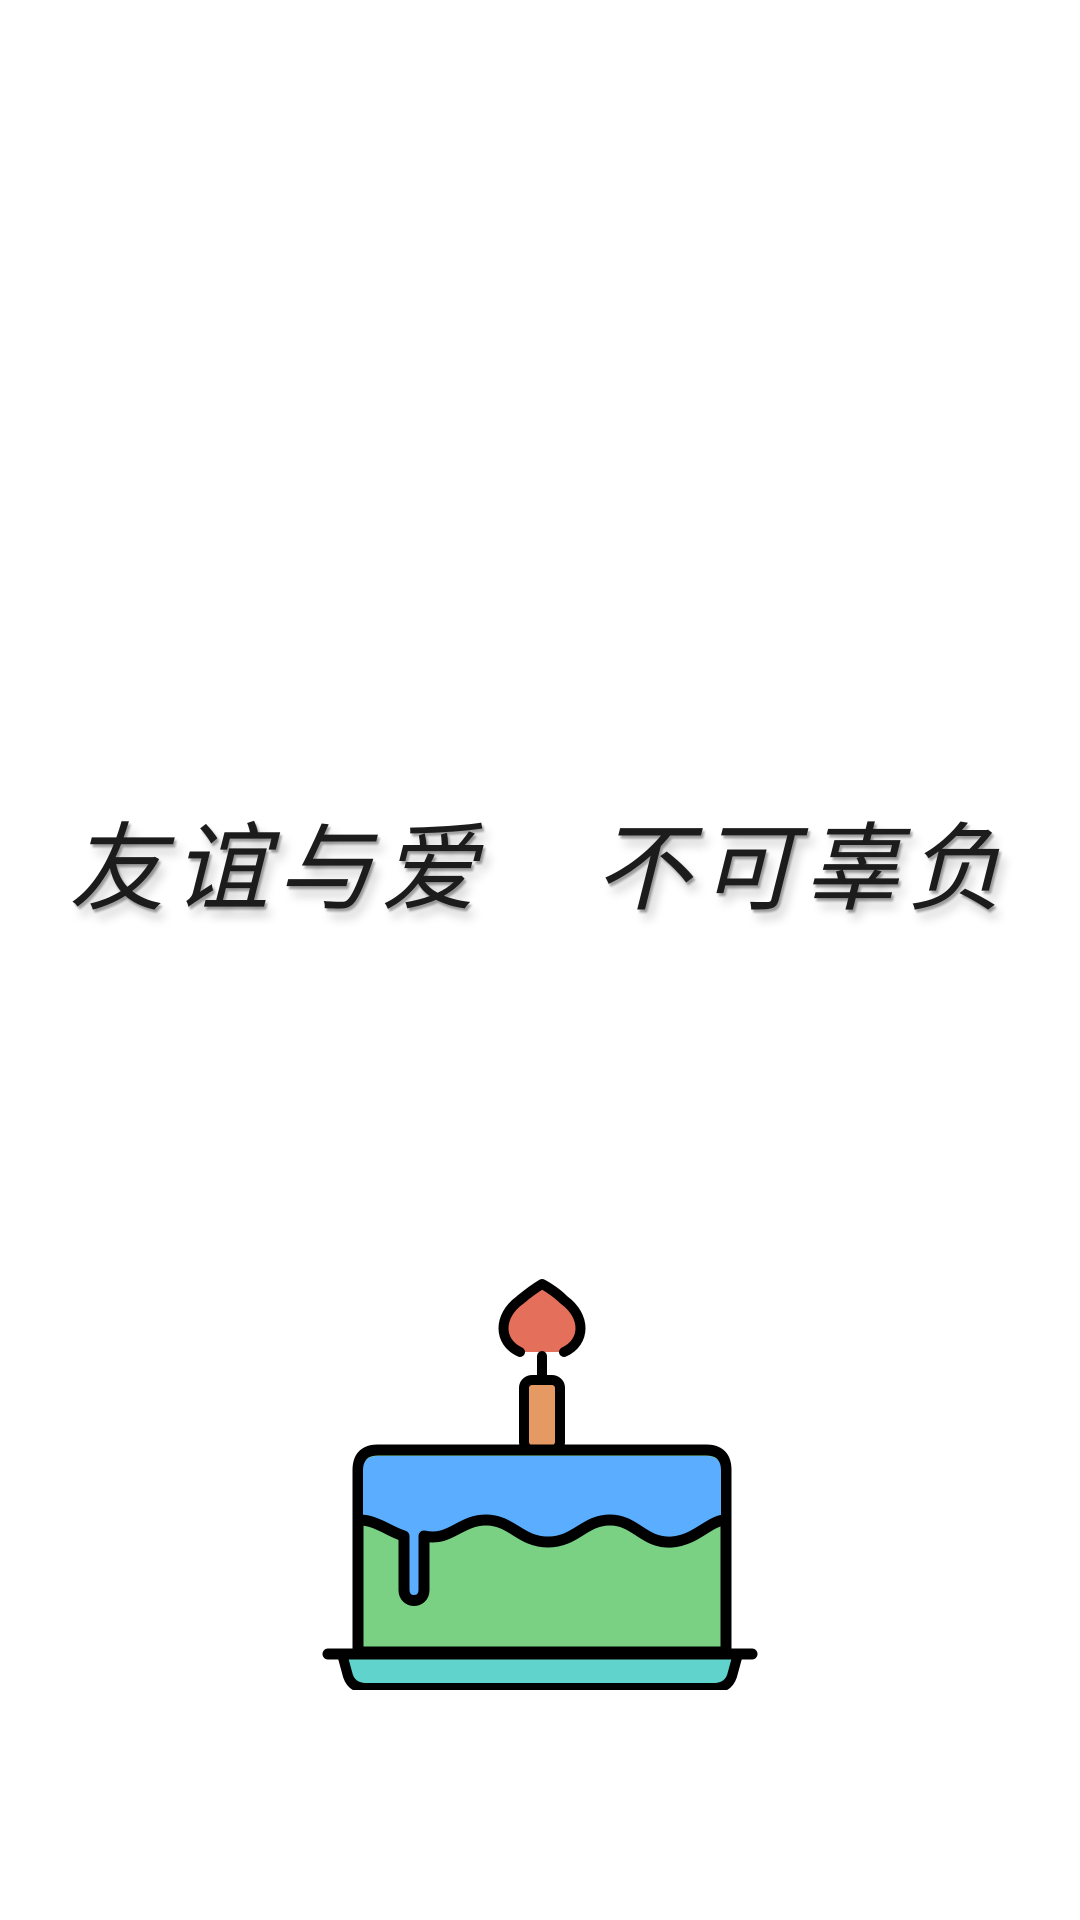 This screenshot has width=1080, height=1920. What do you see at coordinates (540, 860) in the screenshot?
I see `quote-text: 友谊与爱 不可辜负` at bounding box center [540, 860].